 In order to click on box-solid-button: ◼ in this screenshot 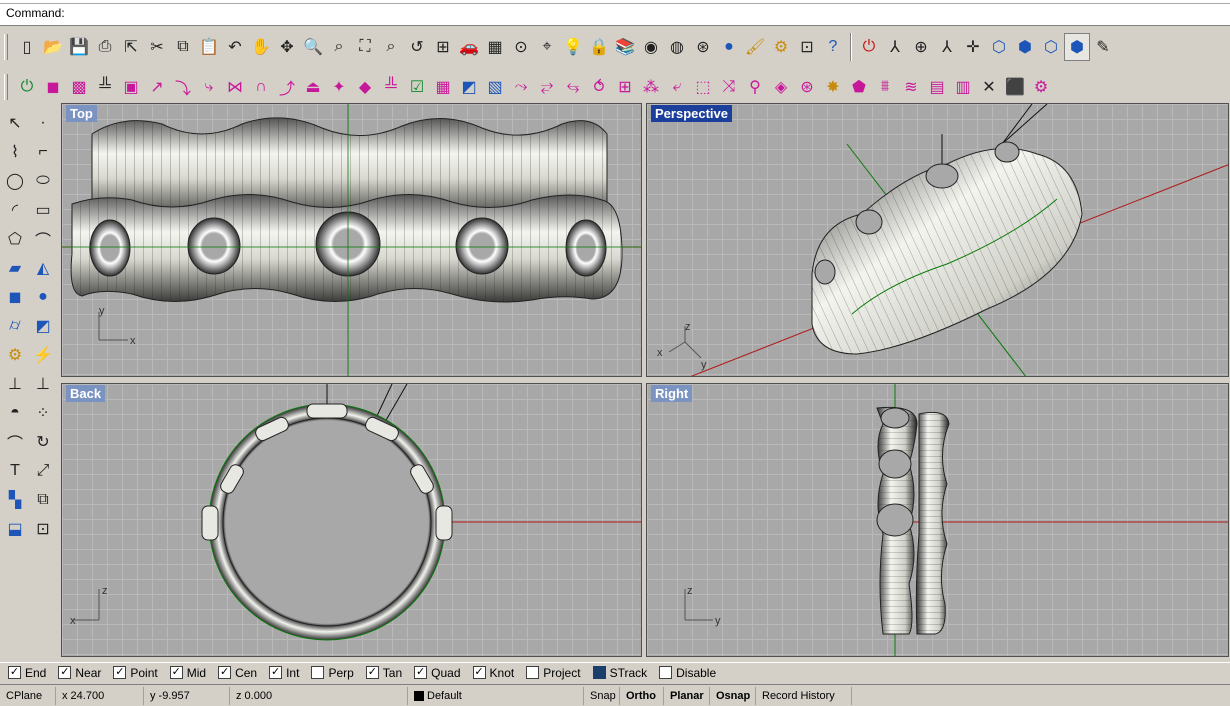, I will do `click(15, 296)`.